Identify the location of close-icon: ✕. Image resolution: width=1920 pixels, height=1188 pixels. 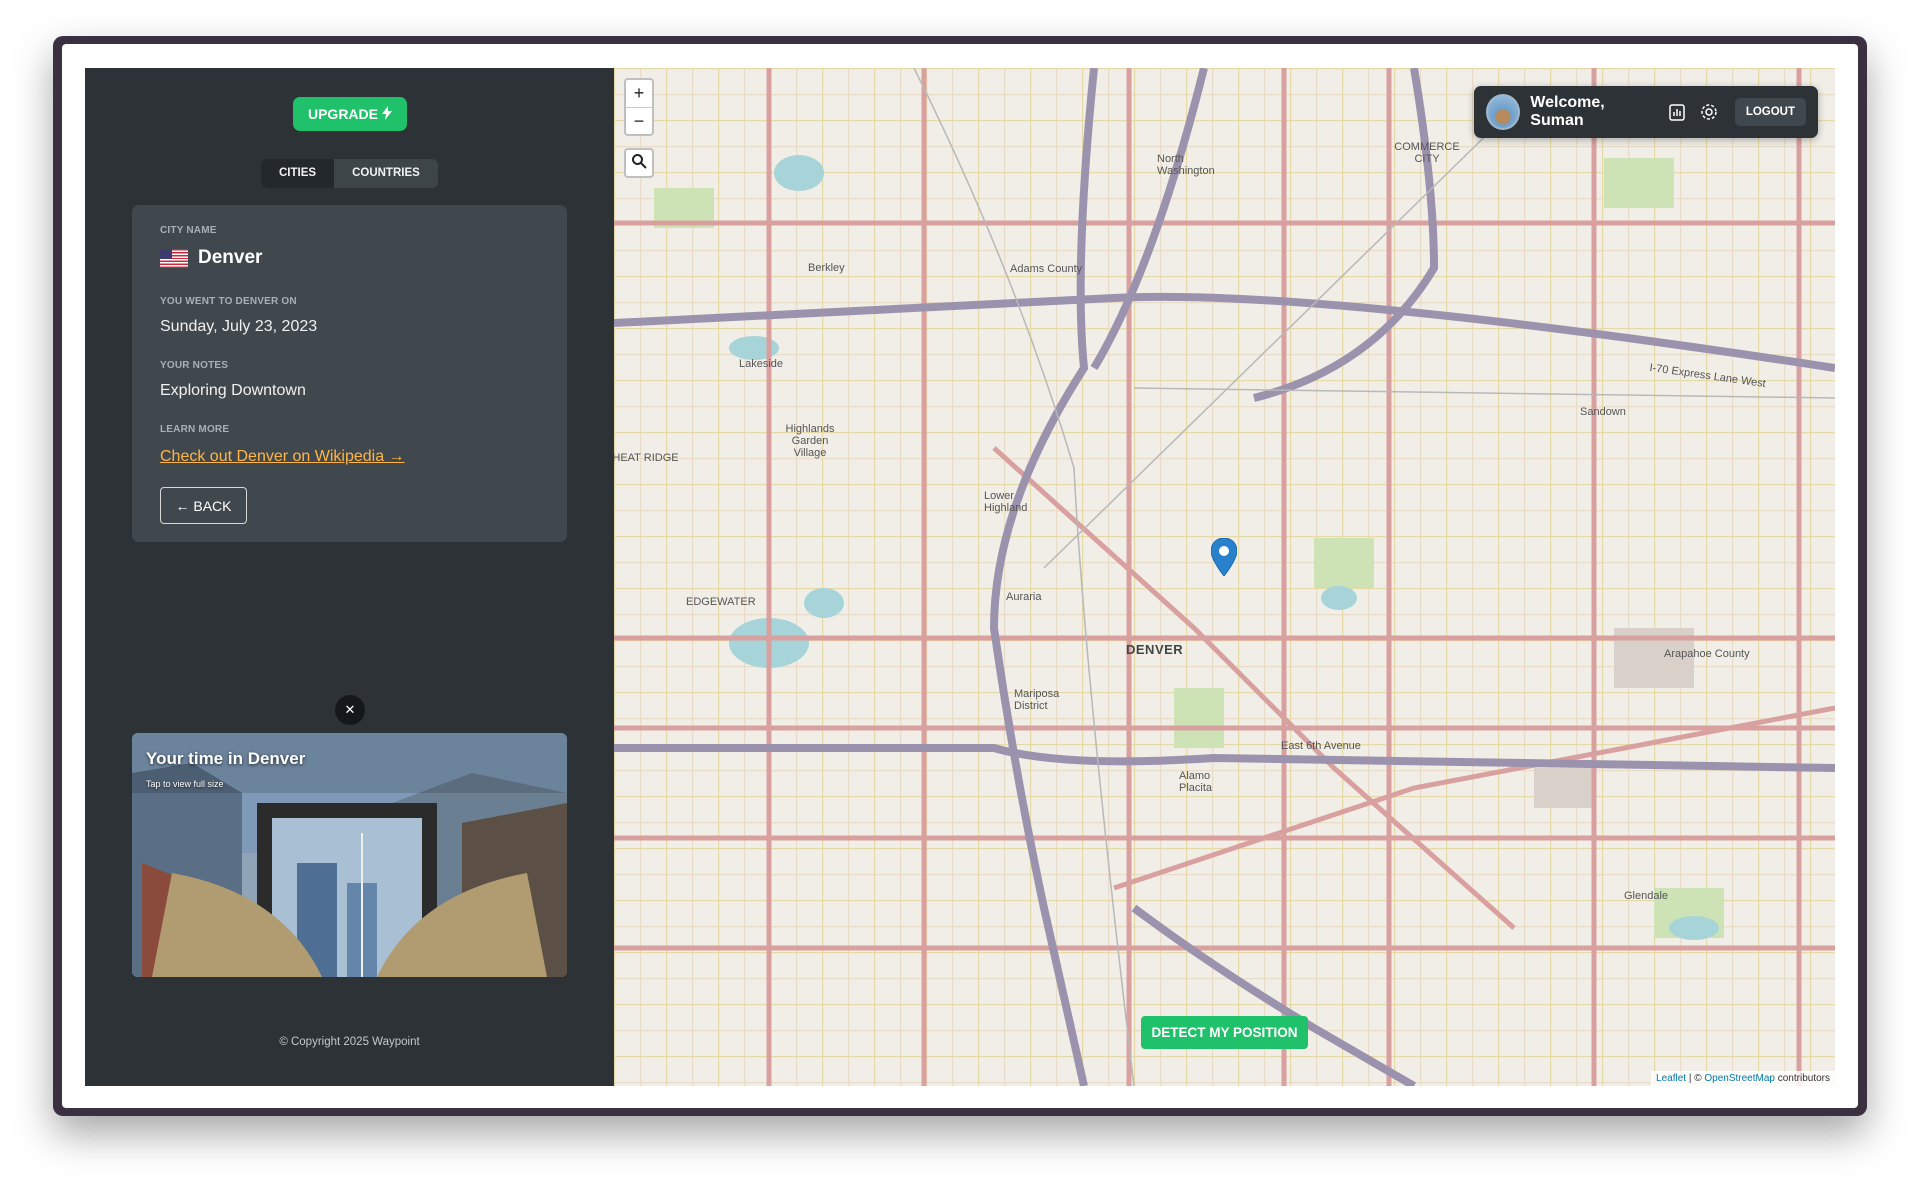
(350, 710).